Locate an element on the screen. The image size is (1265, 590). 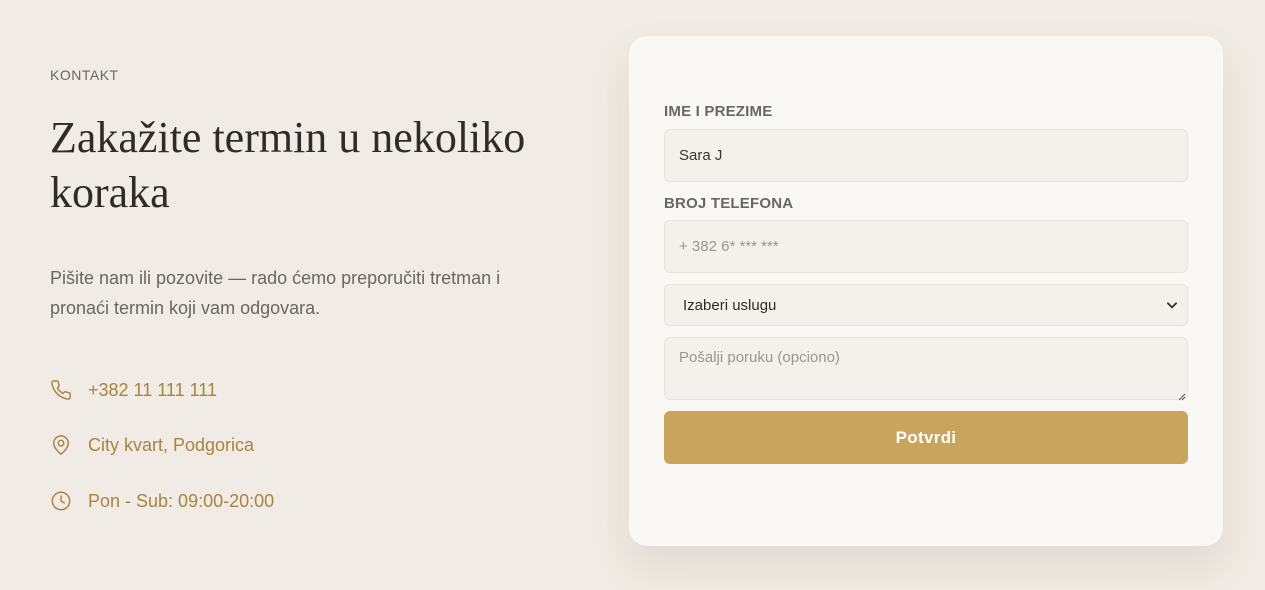
resize-handle-icon is located at coordinates (1182, 394).